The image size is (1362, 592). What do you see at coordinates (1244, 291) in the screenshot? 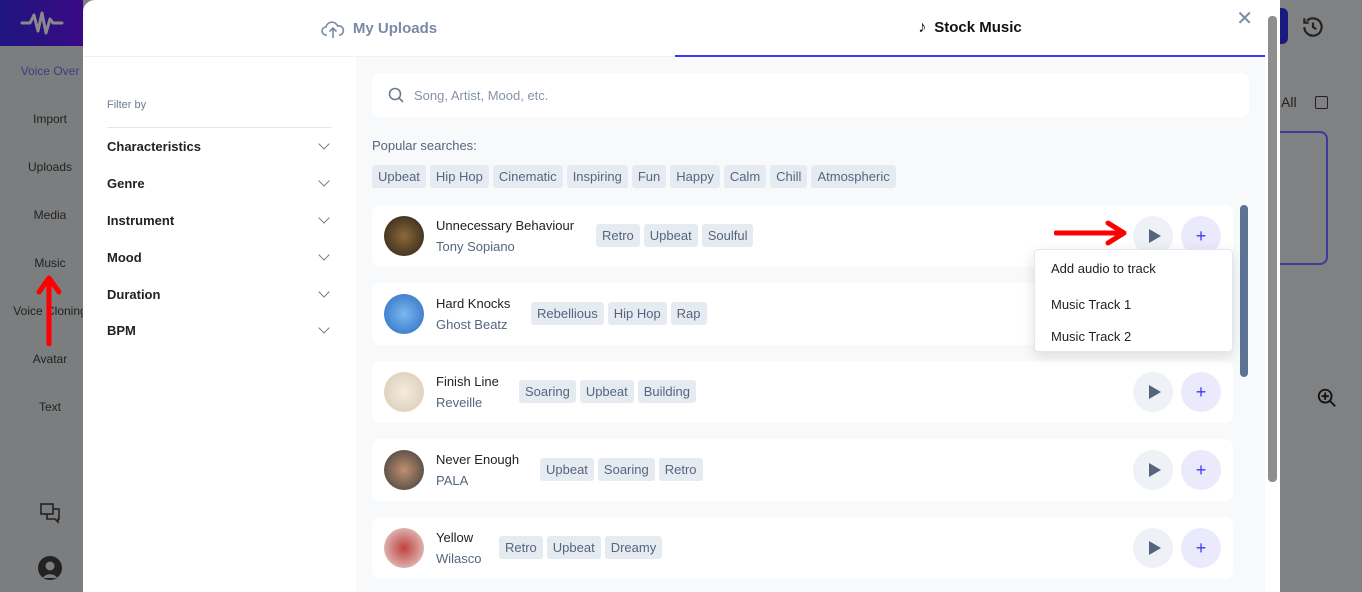
I see `list-scrollbar` at bounding box center [1244, 291].